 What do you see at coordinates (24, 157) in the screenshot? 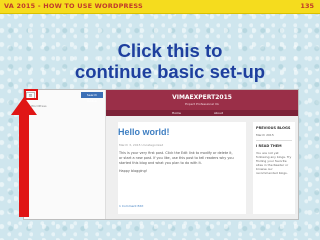
I see `up-arrow-icon` at bounding box center [24, 157].